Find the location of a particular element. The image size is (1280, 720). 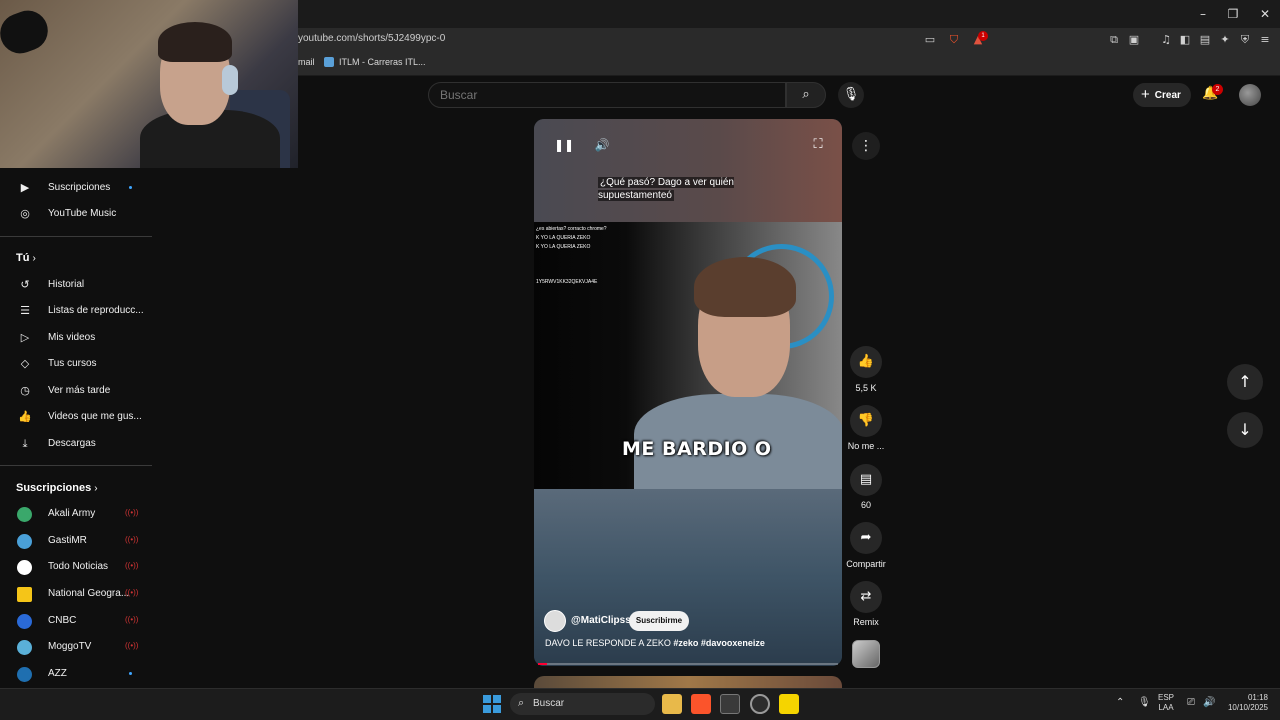

video-caption: ME BARDIO O is located at coordinates (697, 449).